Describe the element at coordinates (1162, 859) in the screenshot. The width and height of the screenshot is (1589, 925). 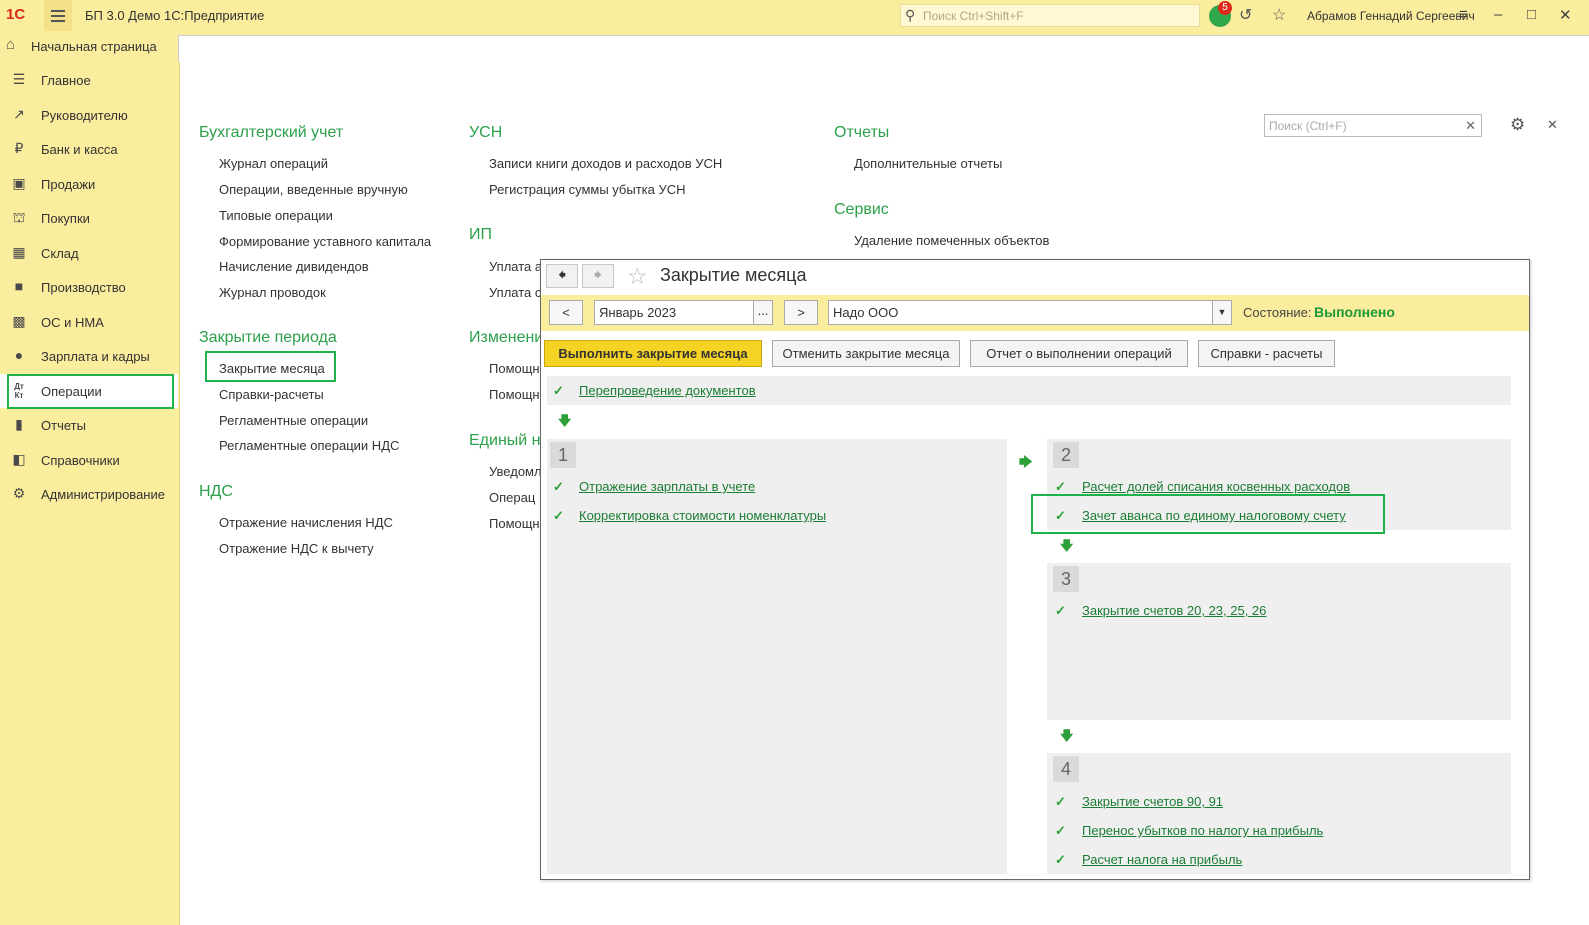
I see `profit-tax-link: Расчет налога на прибыль` at that location.